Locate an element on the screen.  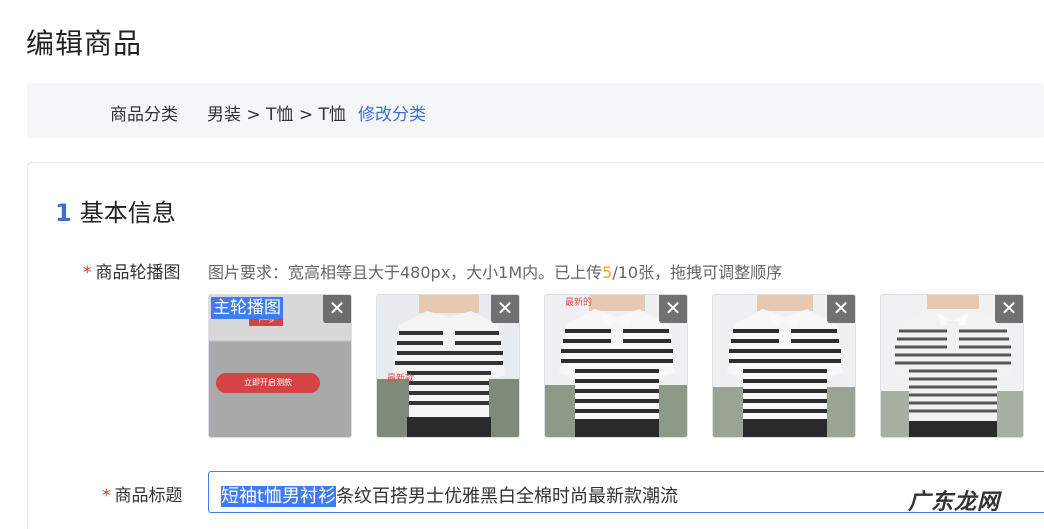
title-rest-text: 条纹百搭男士优雅黑白全棉时尚最新款潮流 is located at coordinates (507, 496).